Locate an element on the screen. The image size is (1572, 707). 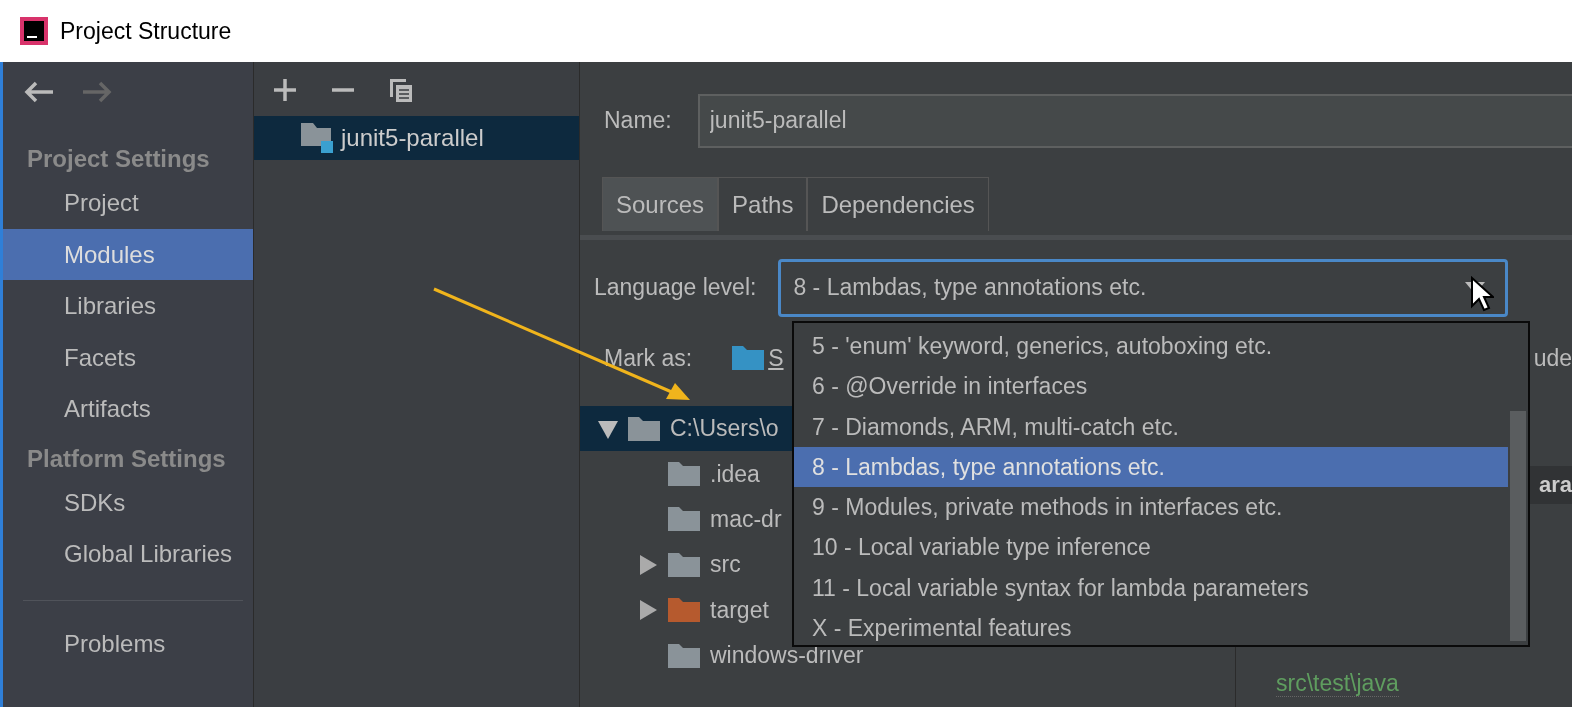
name-label: Name: is located at coordinates (638, 120).